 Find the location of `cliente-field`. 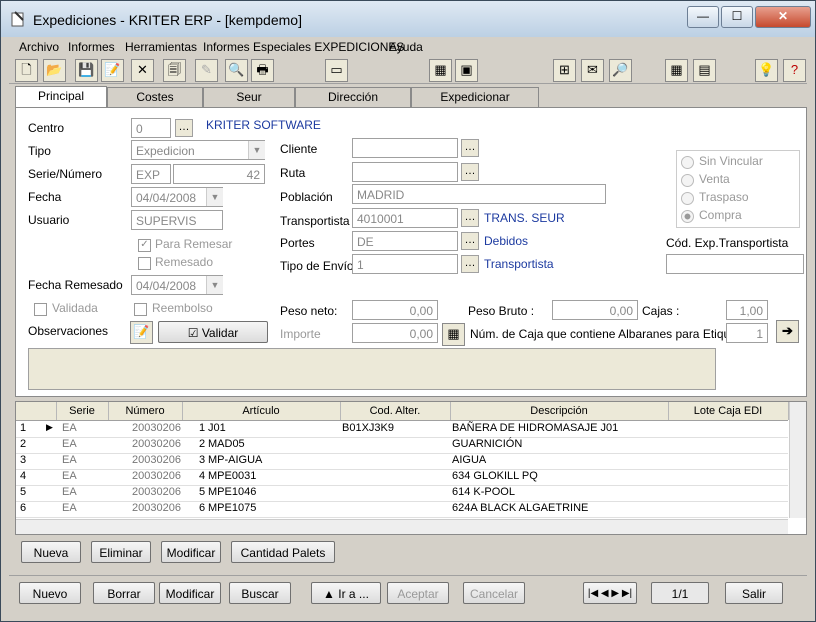

cliente-field is located at coordinates (405, 148).